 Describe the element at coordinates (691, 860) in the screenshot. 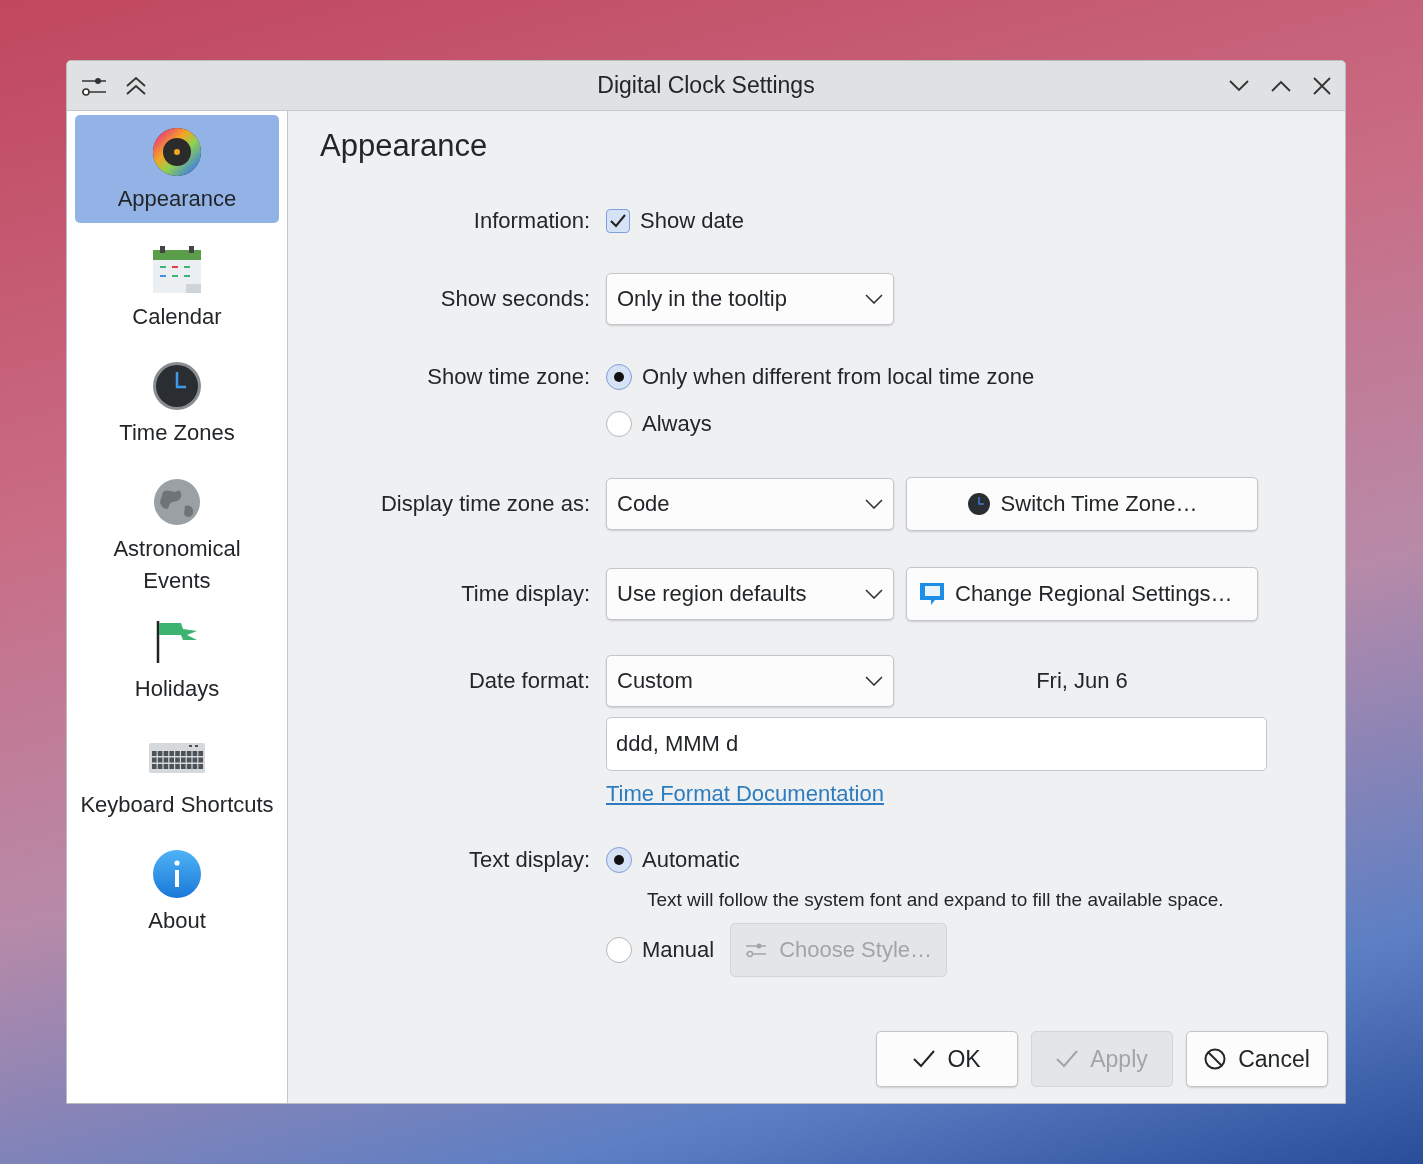

I see `radio-label: Automatic` at that location.